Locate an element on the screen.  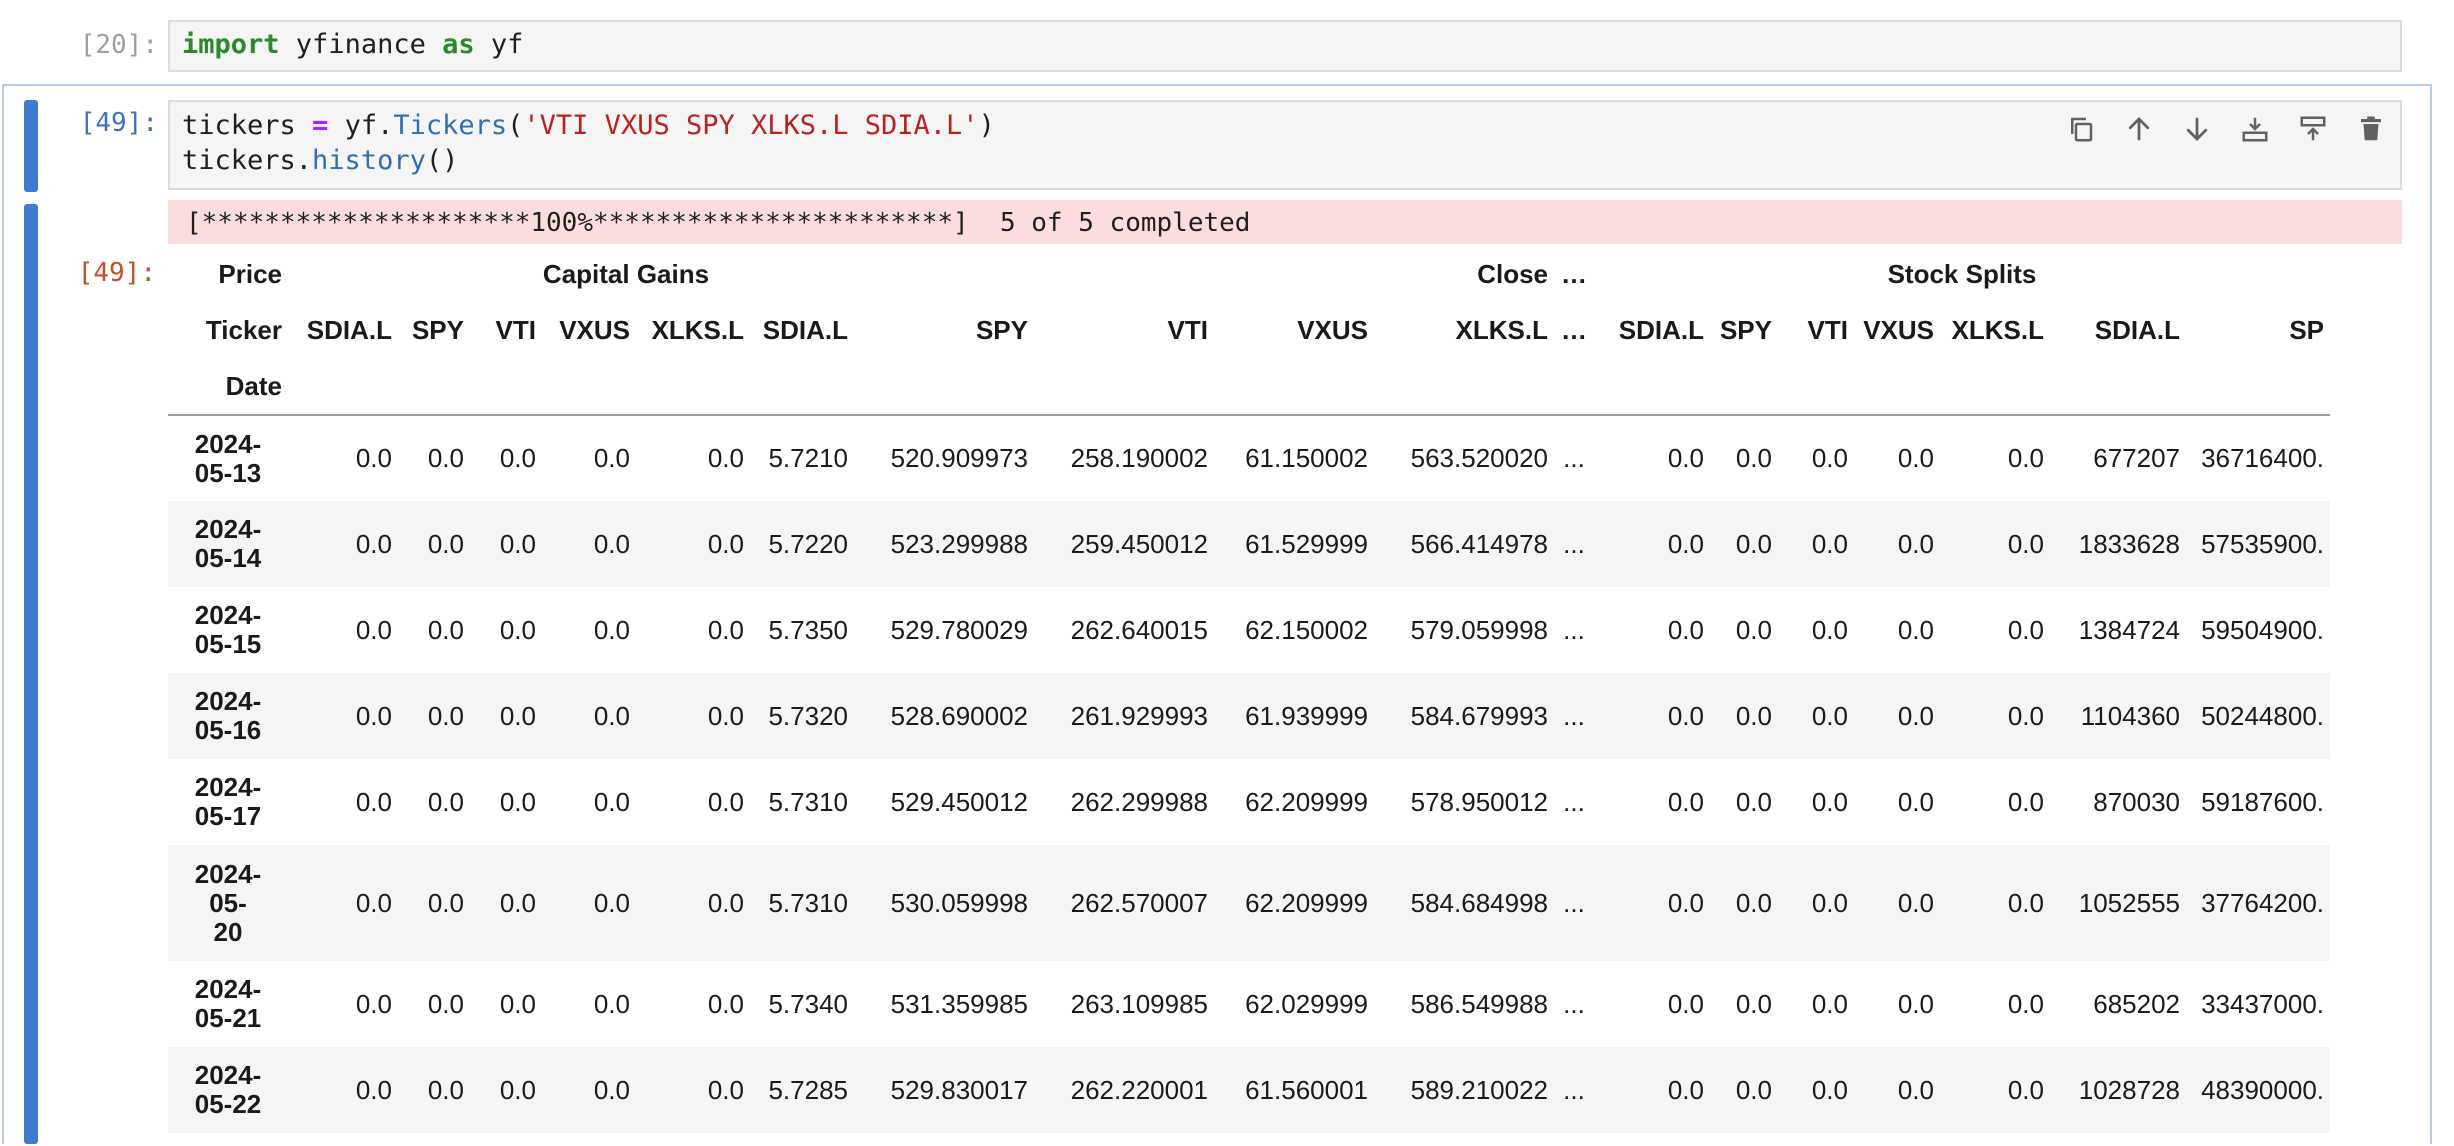
delete-cell-button is located at coordinates (2371, 129).